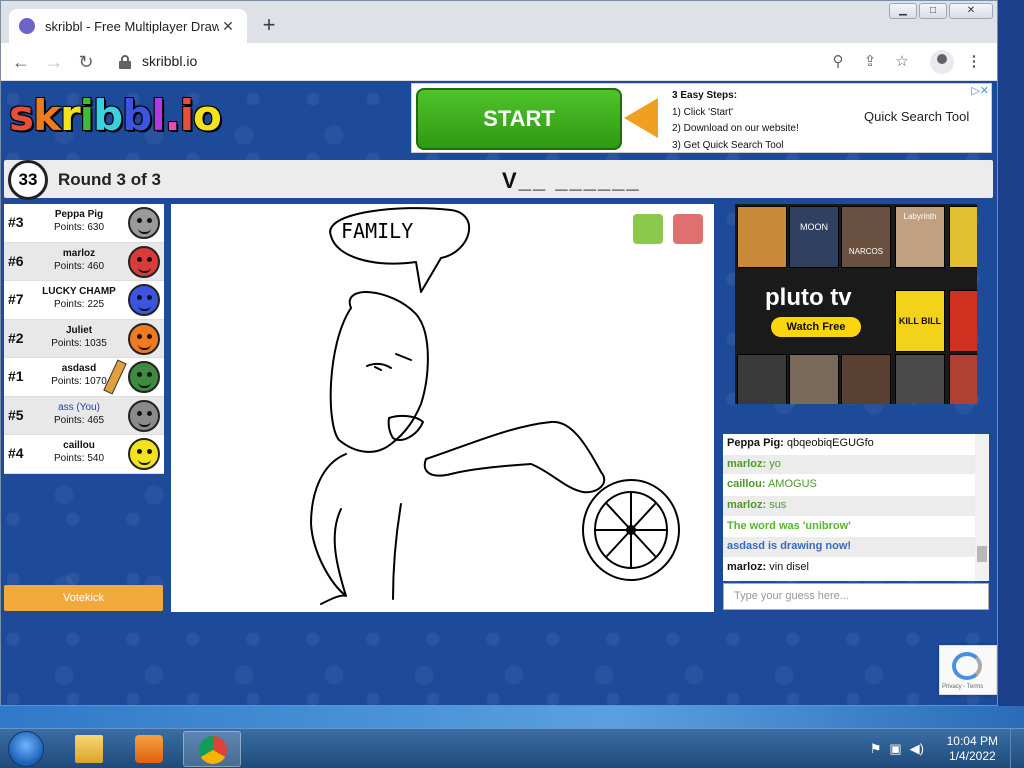  What do you see at coordinates (972, 741) in the screenshot?
I see `taskbar-time: 10:04 PM` at bounding box center [972, 741].